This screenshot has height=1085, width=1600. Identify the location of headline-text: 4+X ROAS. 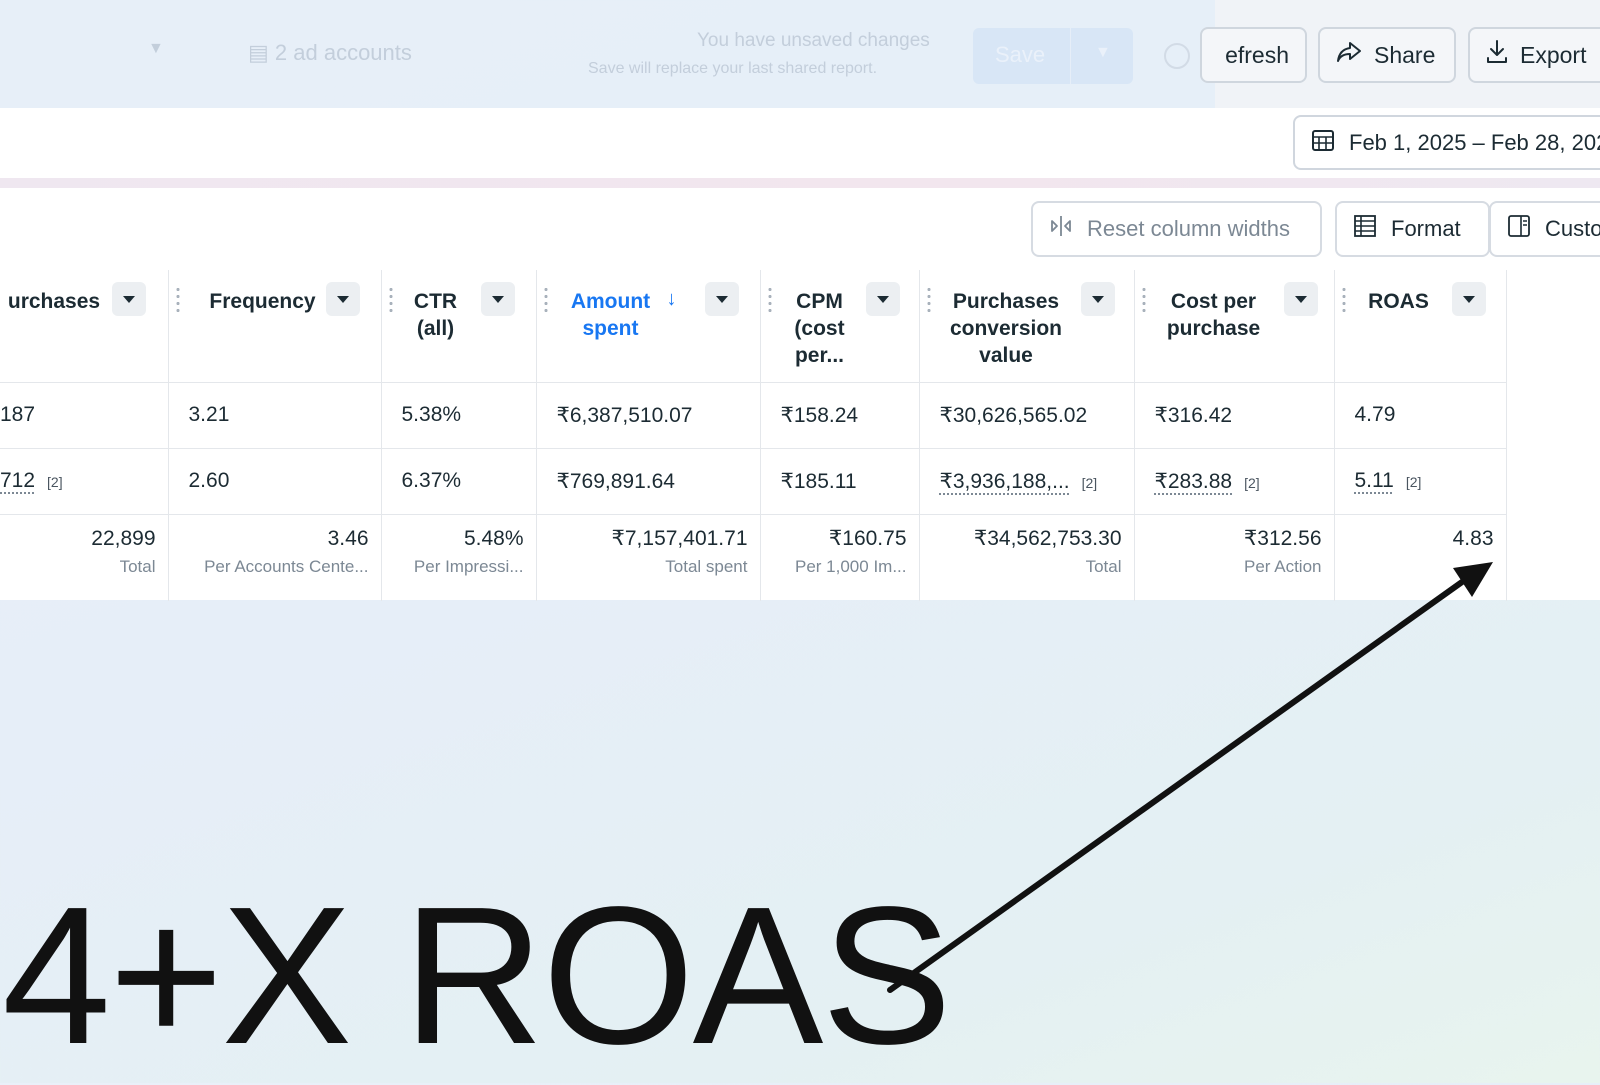
(477, 975).